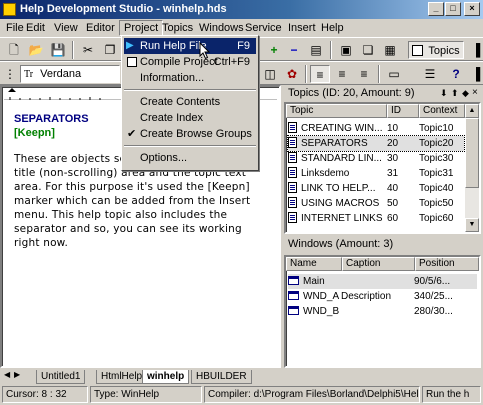 The width and height of the screenshot is (483, 405). What do you see at coordinates (190, 46) in the screenshot?
I see `menu-run-help-file: ▶ Run Help File F9` at bounding box center [190, 46].